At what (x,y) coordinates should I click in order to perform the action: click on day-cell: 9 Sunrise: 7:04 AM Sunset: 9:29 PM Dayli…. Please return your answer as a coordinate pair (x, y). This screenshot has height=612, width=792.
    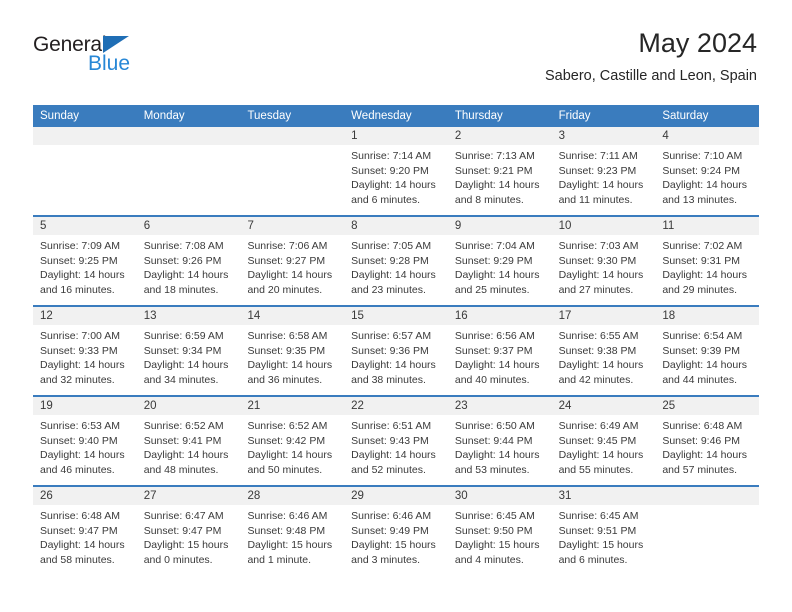
    Looking at the image, I should click on (499, 261).